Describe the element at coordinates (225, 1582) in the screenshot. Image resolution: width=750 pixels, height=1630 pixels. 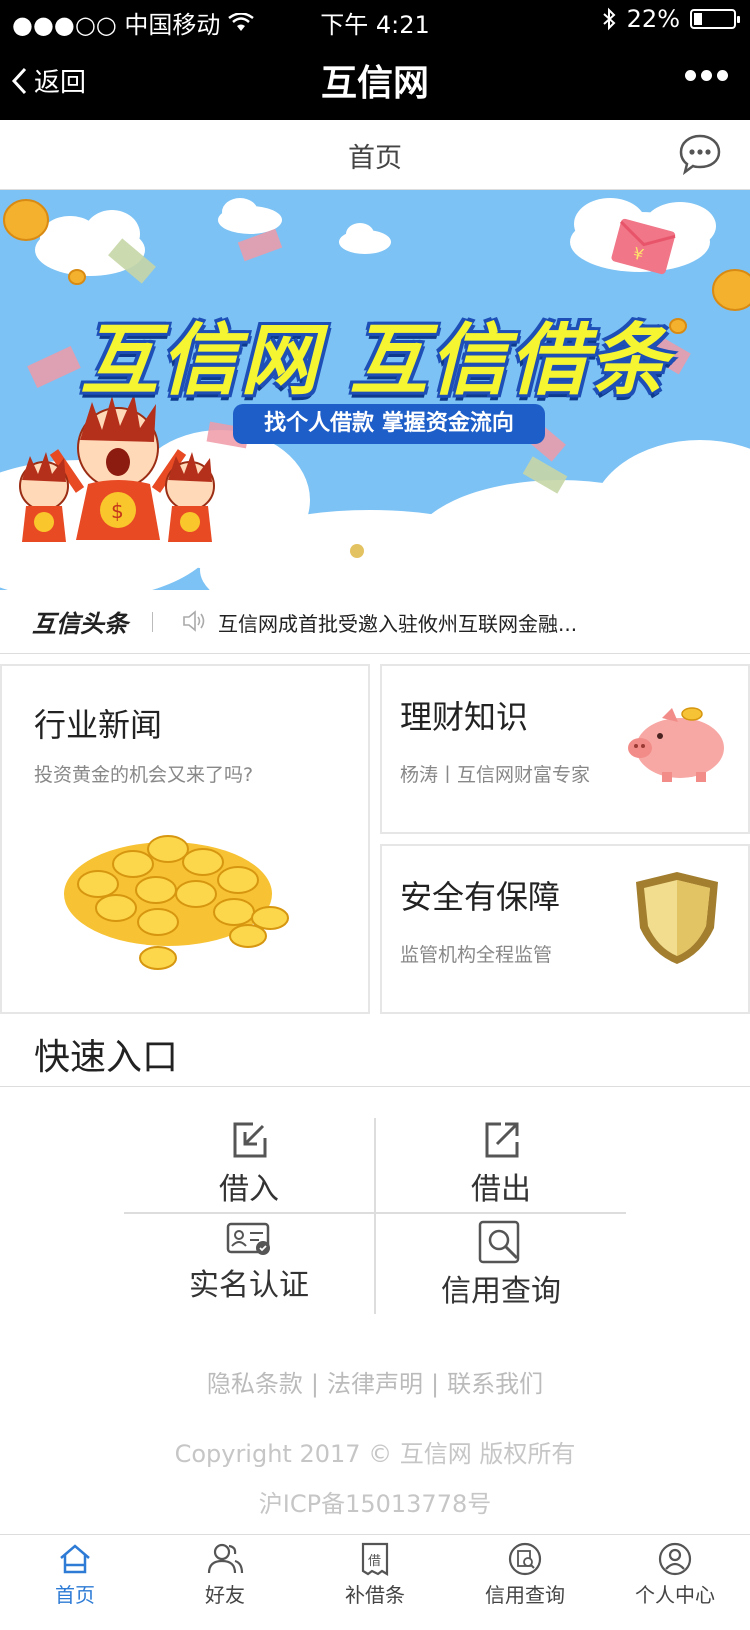
I see `tab-friends: 好友` at that location.